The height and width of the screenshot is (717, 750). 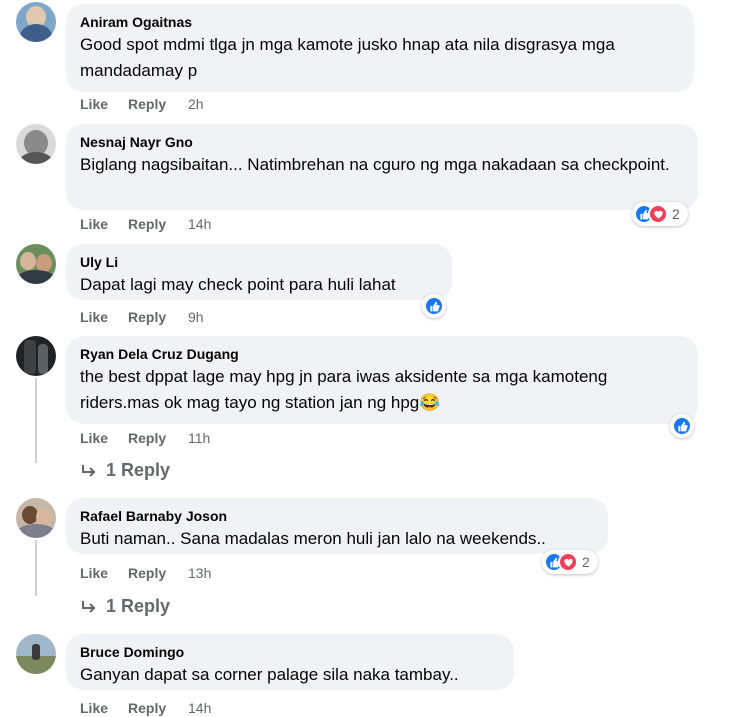 I want to click on comment-author: Ryan Dela Cruz Dugang, so click(x=382, y=354).